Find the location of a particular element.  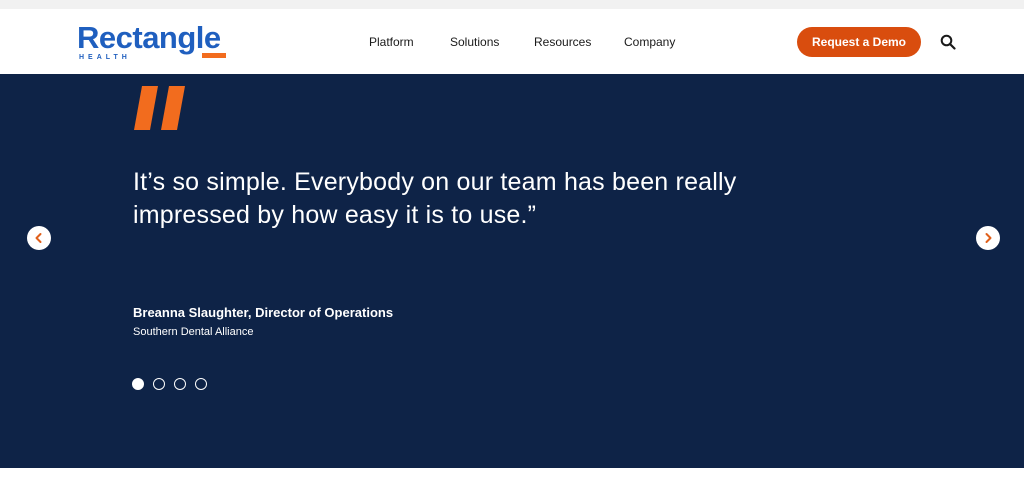

chevron-right-icon is located at coordinates (988, 238).